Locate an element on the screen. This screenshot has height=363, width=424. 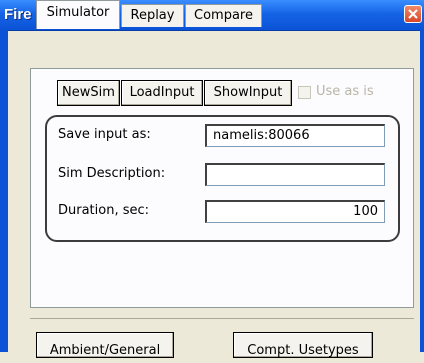
separator is located at coordinates (222, 318).